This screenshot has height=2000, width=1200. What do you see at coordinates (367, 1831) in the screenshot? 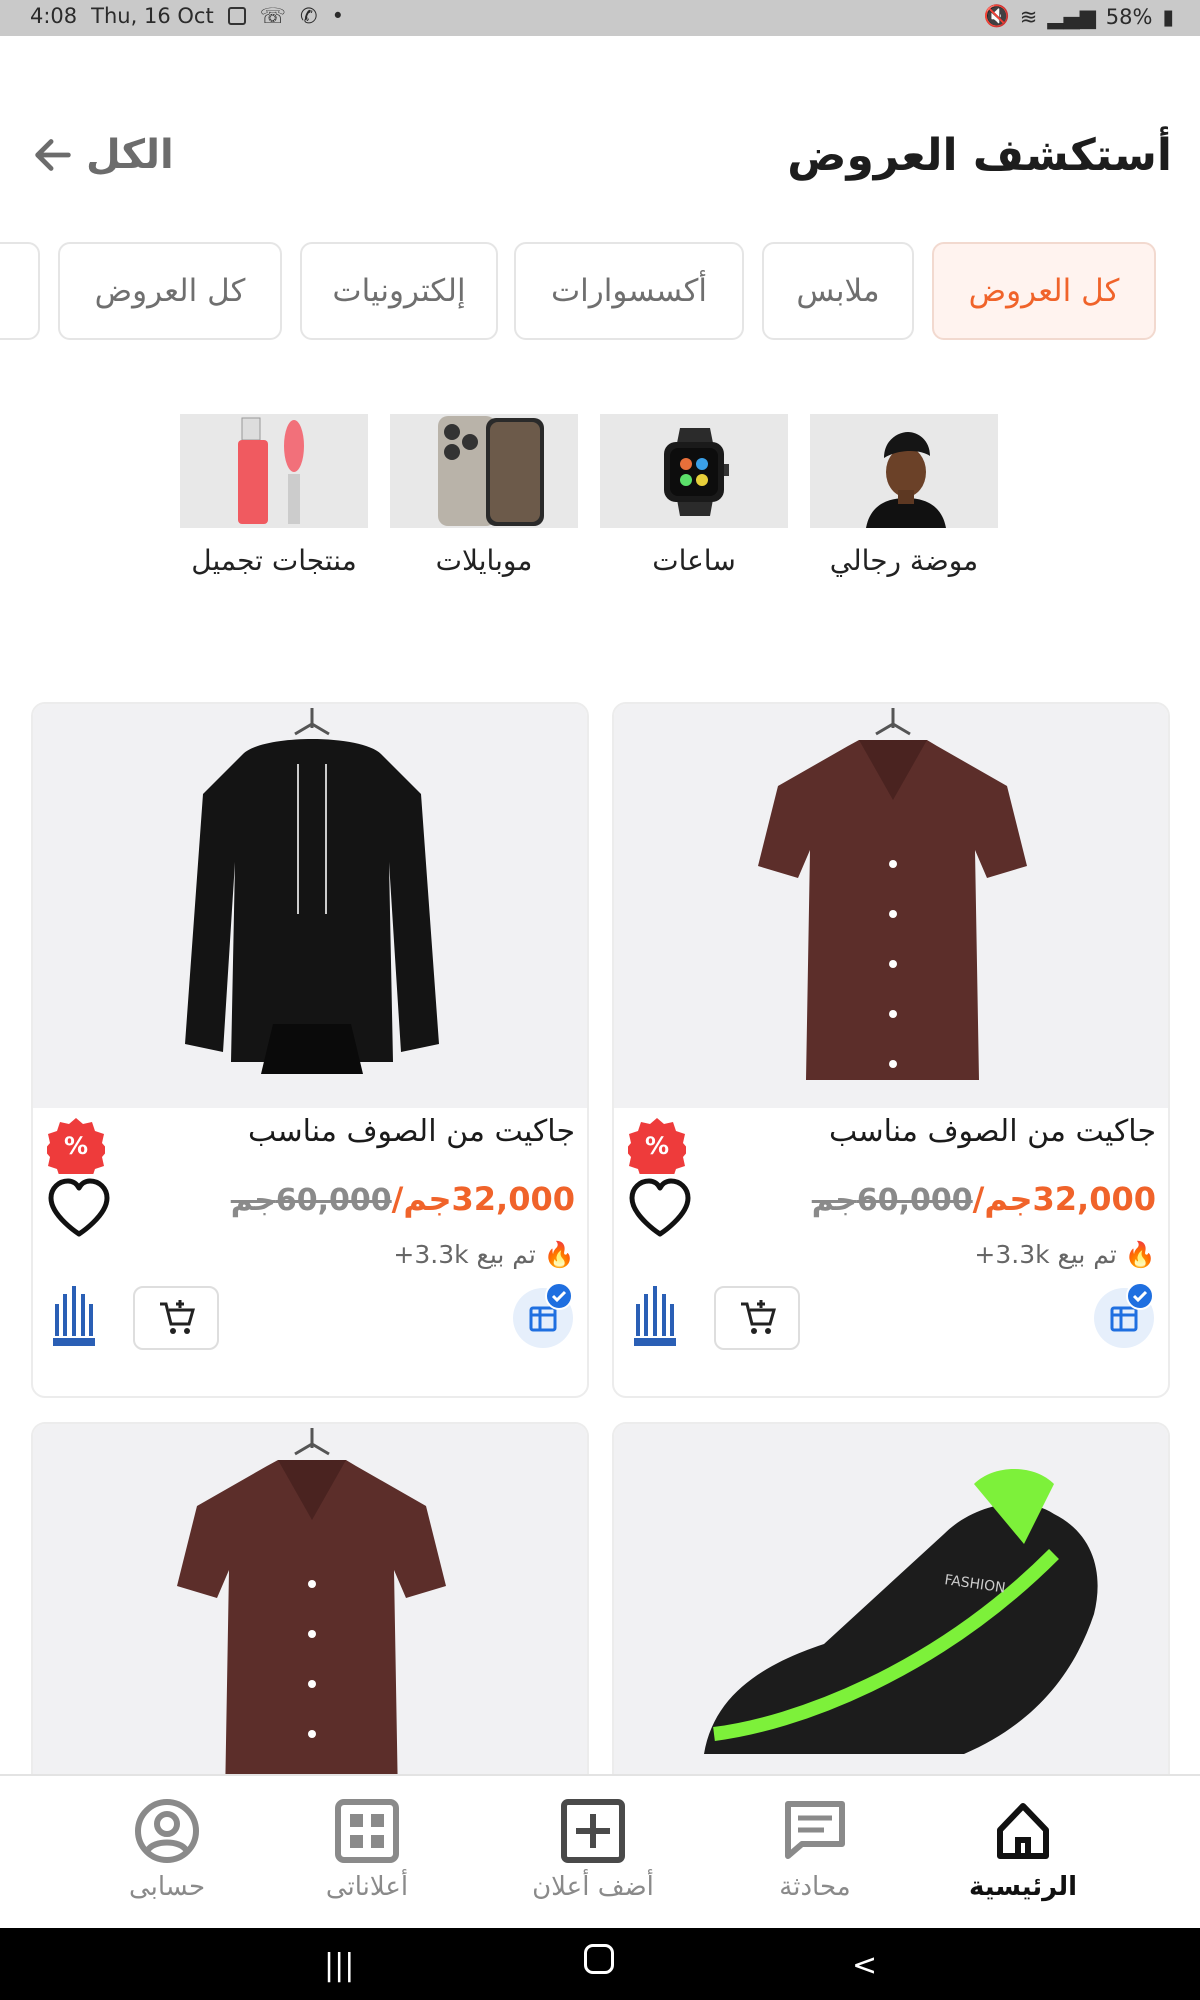
I see `grid-icon` at bounding box center [367, 1831].